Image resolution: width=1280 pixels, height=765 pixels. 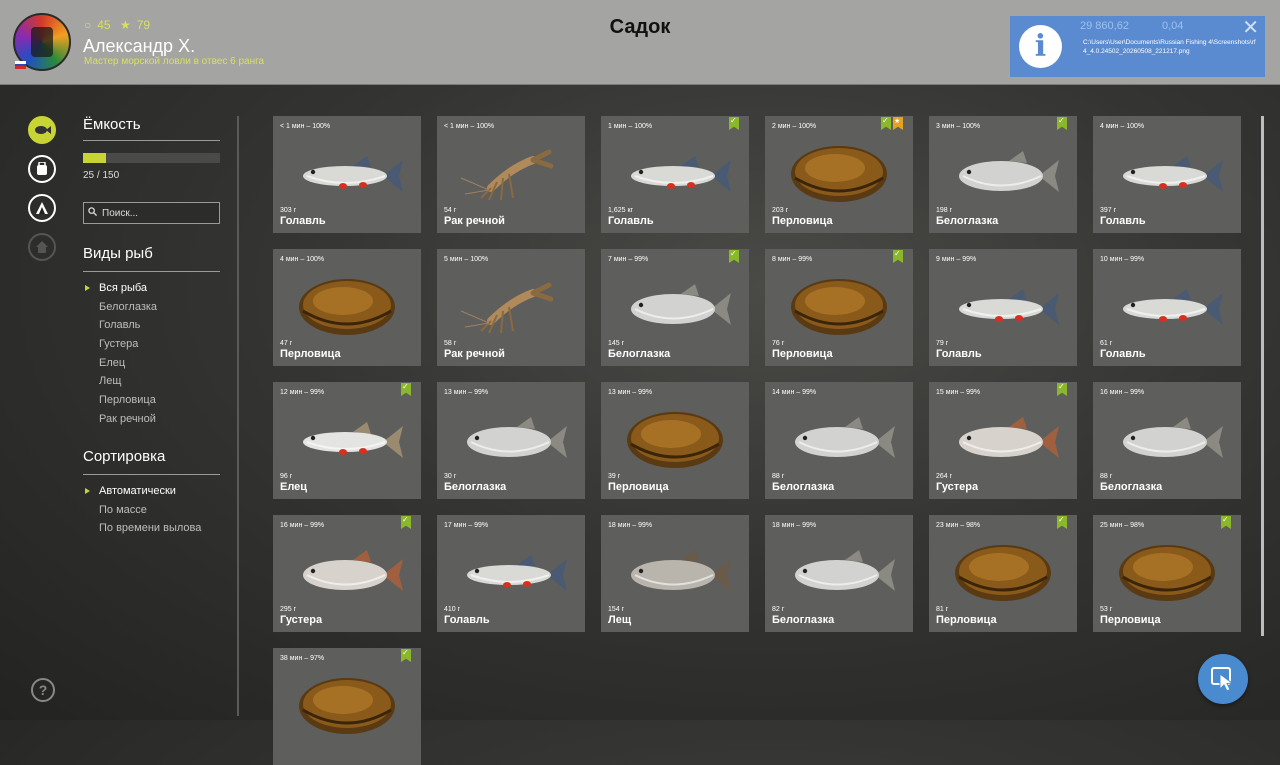 What do you see at coordinates (675, 440) in the screenshot?
I see `catch-card: 13 мин – 99% 39 г Перловица` at bounding box center [675, 440].